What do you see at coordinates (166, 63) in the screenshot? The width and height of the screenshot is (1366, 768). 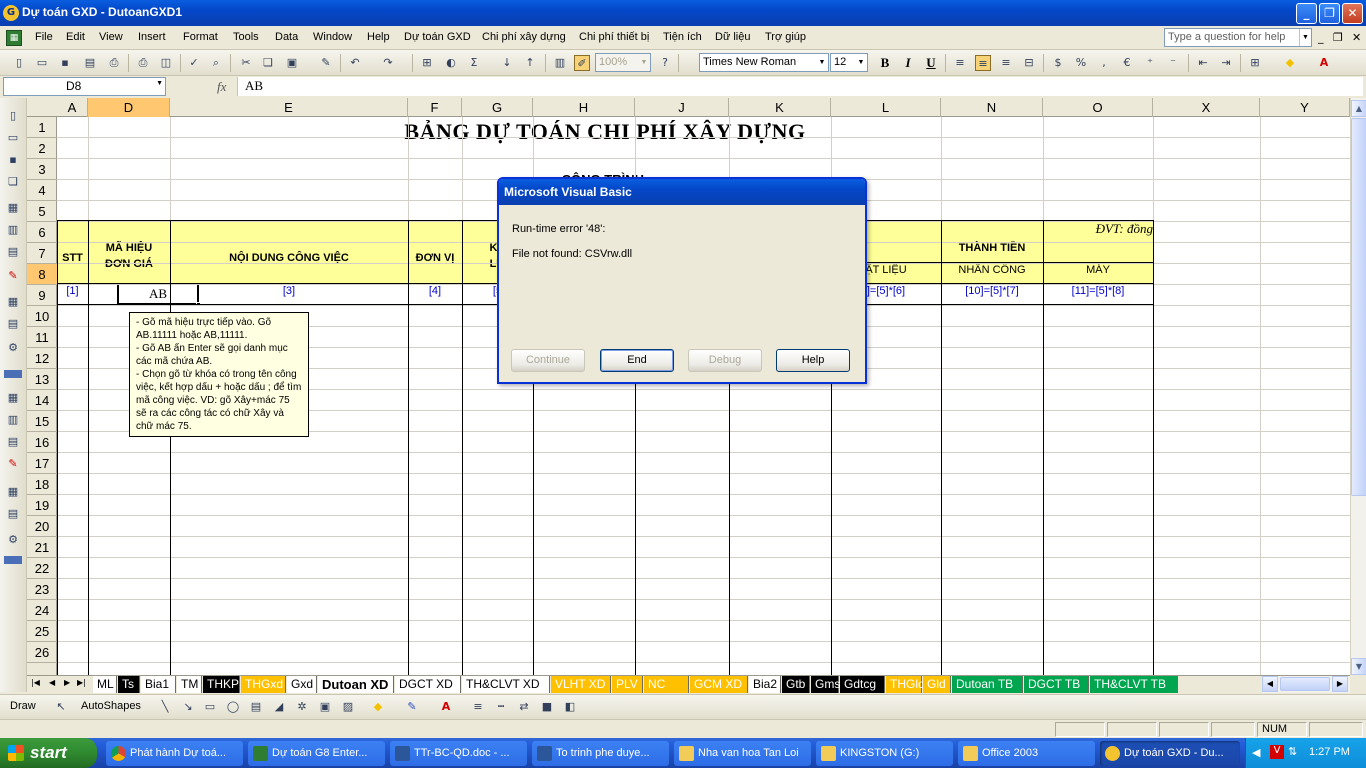 I see `preview-icon: ◫` at bounding box center [166, 63].